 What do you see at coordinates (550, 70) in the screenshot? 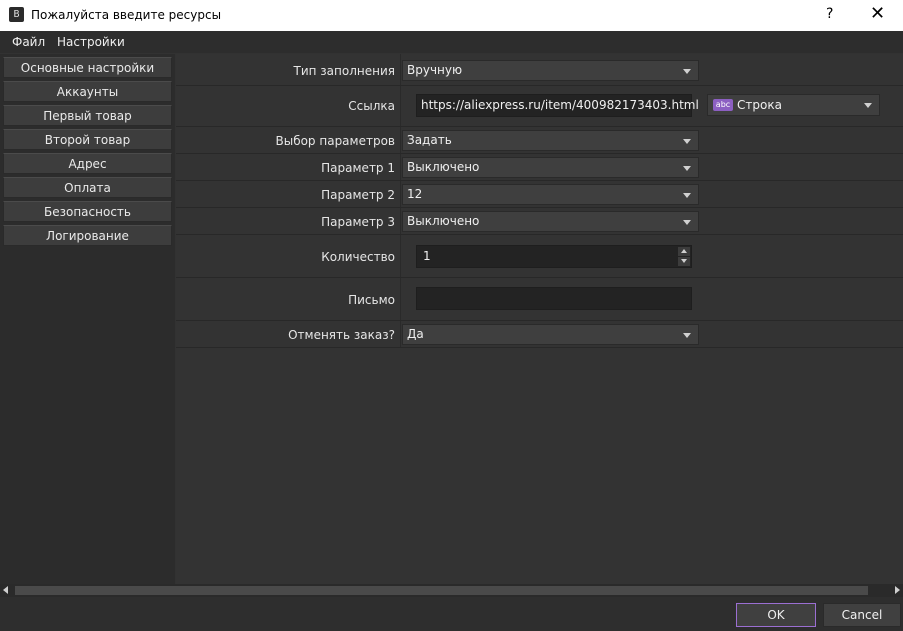
I see `fill-type-combo: Вручную` at bounding box center [550, 70].